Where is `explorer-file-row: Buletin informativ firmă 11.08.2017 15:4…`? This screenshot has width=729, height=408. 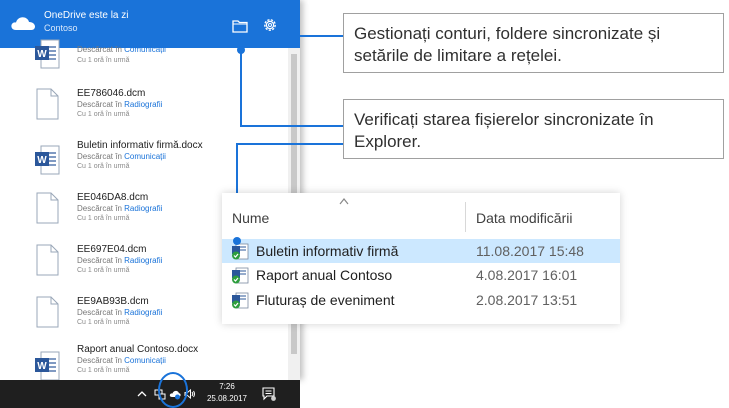 explorer-file-row: Buletin informativ firmă 11.08.2017 15:4… is located at coordinates (421, 251).